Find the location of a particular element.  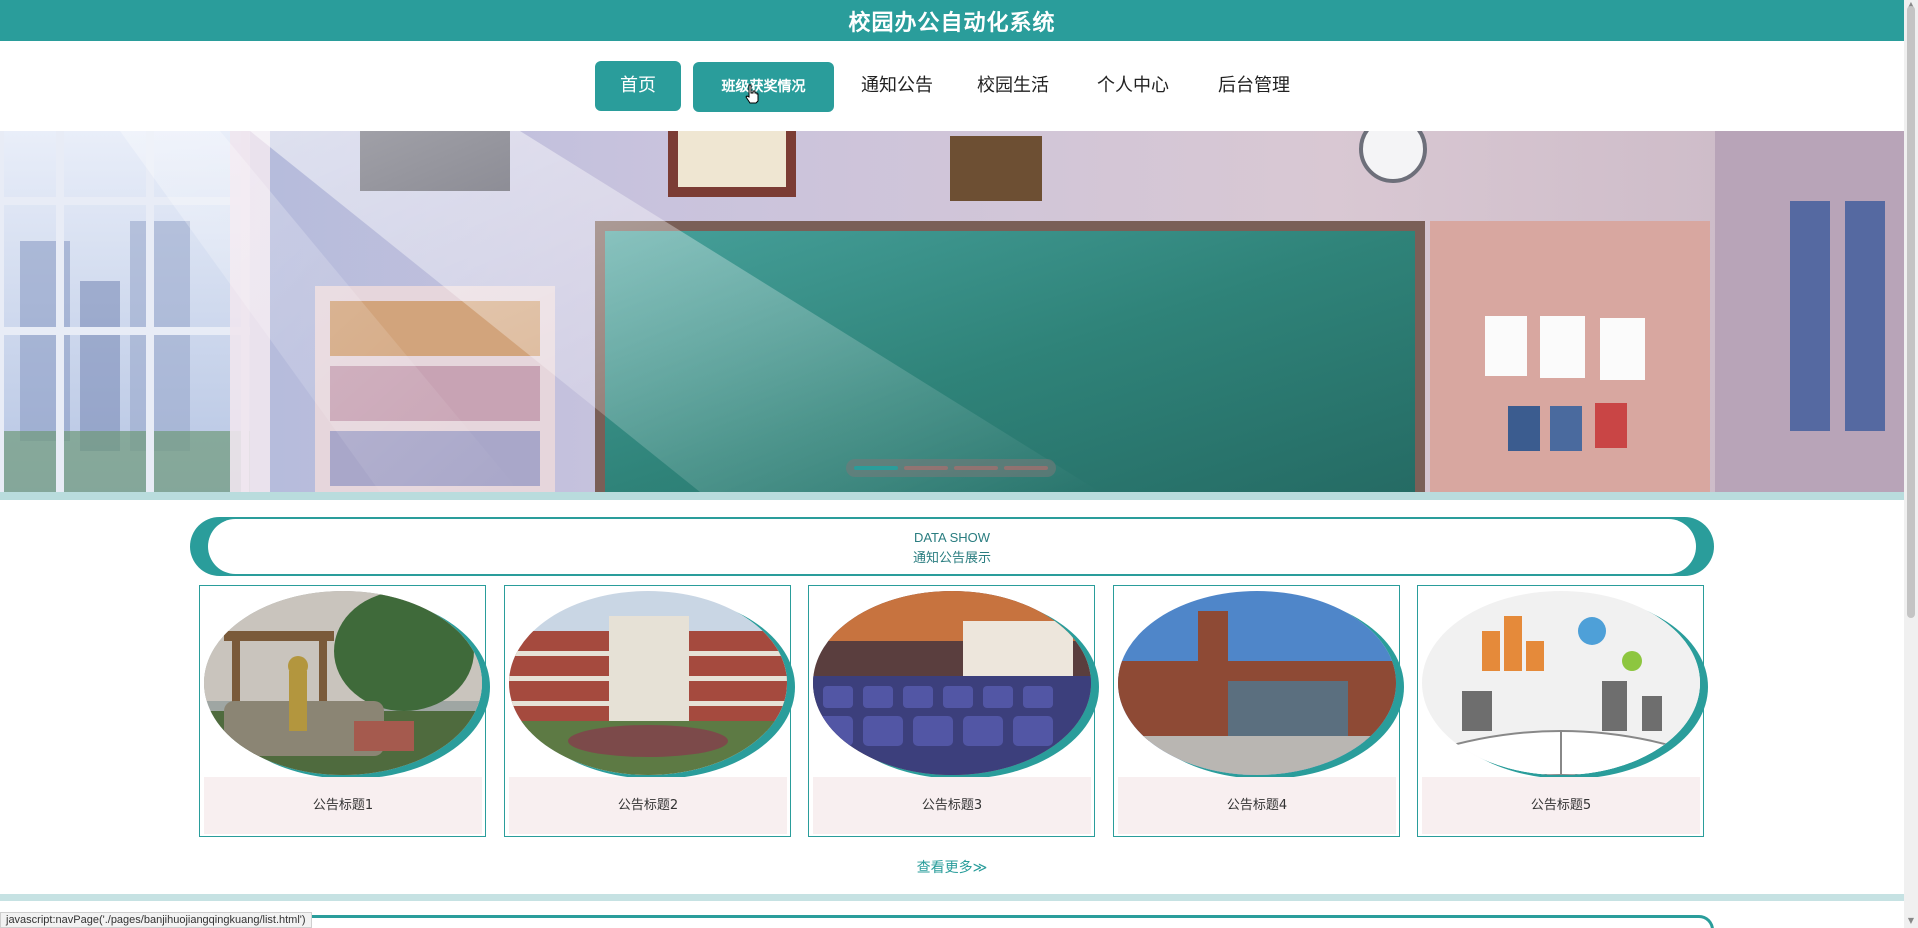

notice-card: 公告标题1 is located at coordinates (342, 711).